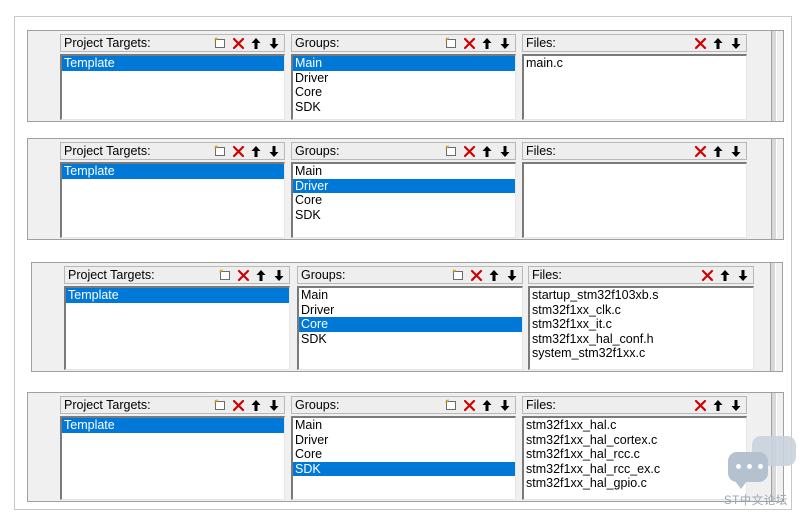 The height and width of the screenshot is (518, 805). What do you see at coordinates (641, 310) in the screenshot?
I see `list-item: stm32f1xx_clk.c` at bounding box center [641, 310].